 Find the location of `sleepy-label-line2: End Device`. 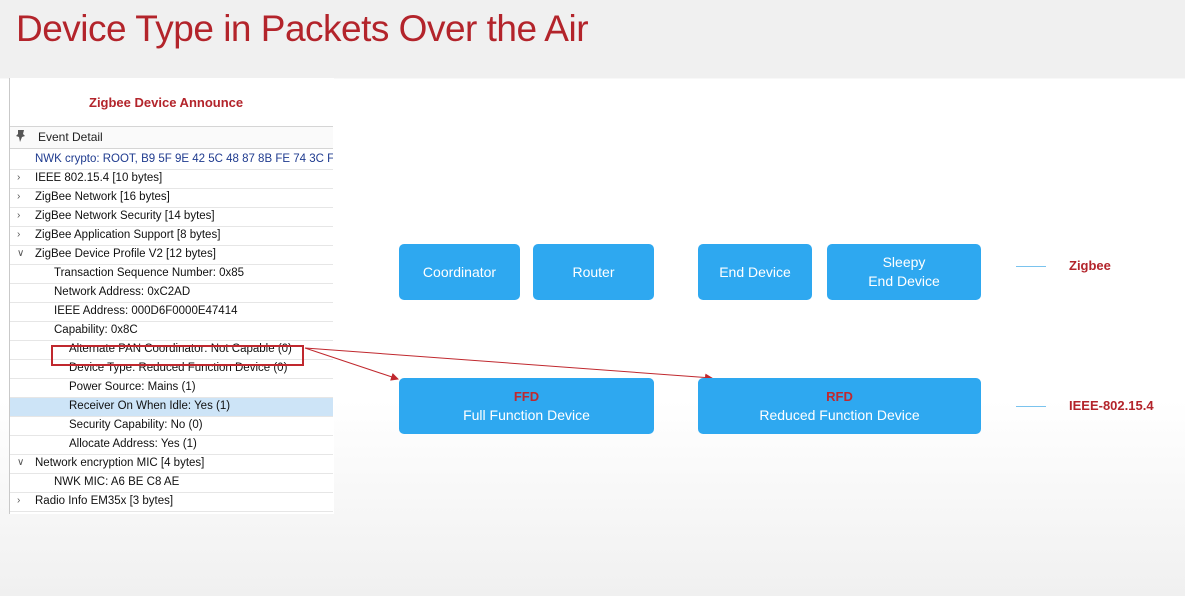

sleepy-label-line2: End Device is located at coordinates (904, 281).